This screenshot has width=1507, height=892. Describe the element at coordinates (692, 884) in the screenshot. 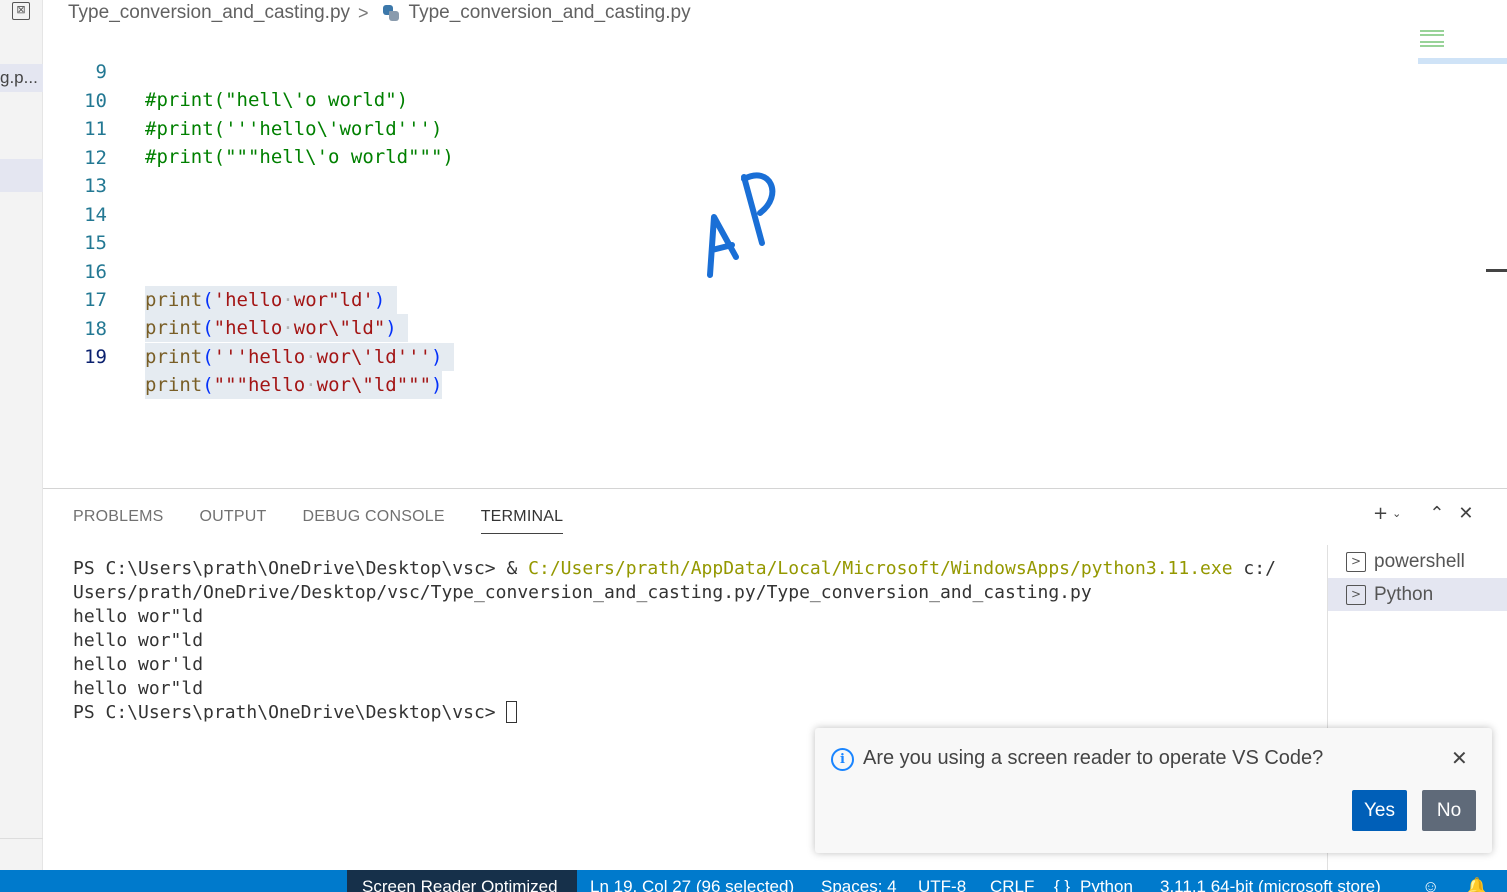

I see `status-cursor-position: Ln 19, Col 27 (96 selected)` at that location.